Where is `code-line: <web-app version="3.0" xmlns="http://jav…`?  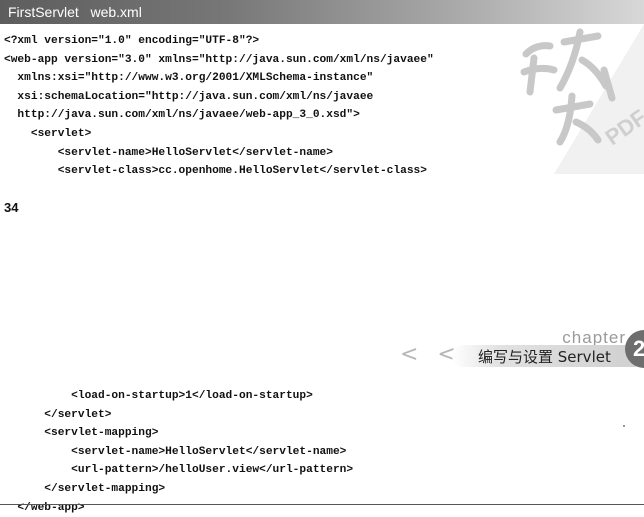 code-line: <web-app version="3.0" xmlns="http://jav… is located at coordinates (219, 59).